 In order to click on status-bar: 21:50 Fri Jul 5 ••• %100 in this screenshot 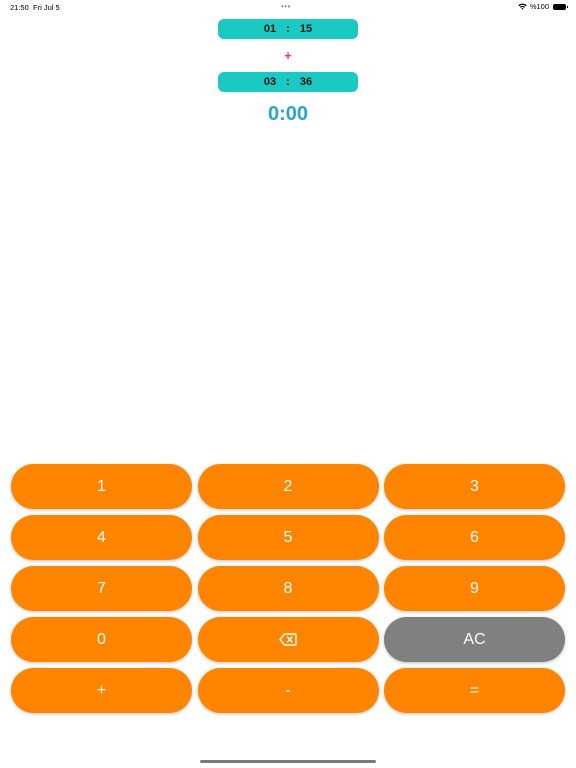, I will do `click(288, 7)`.